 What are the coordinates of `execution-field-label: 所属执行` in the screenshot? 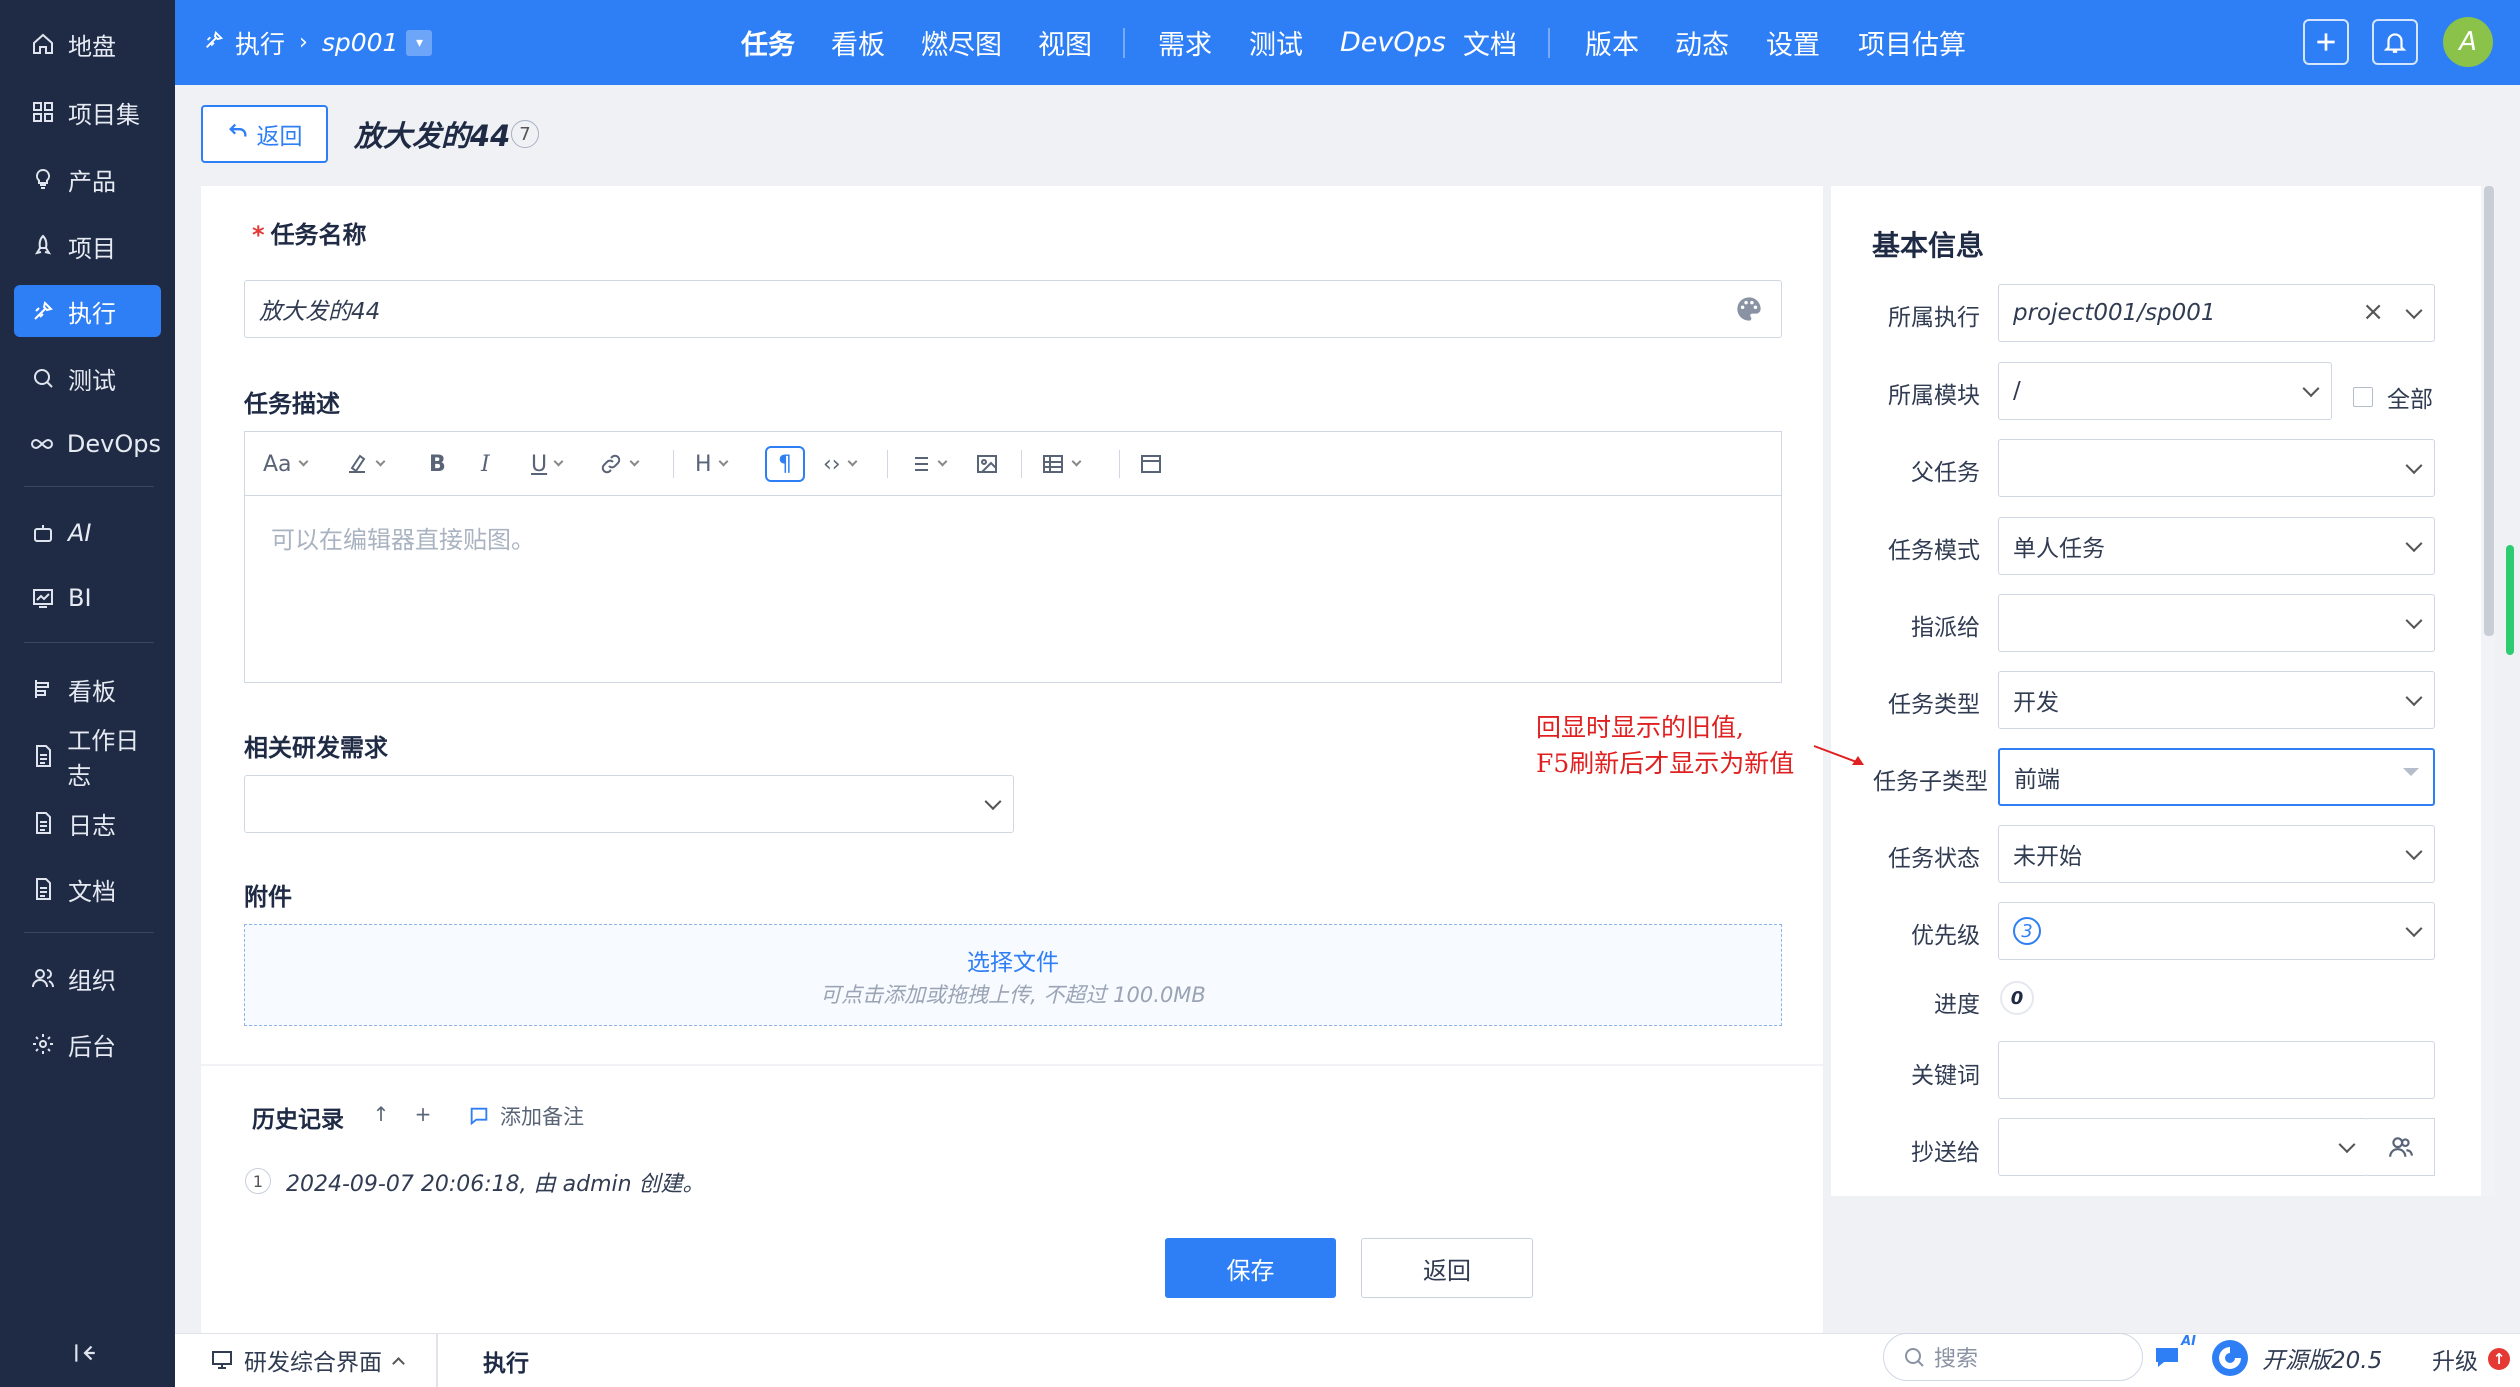 It's located at (1934, 318).